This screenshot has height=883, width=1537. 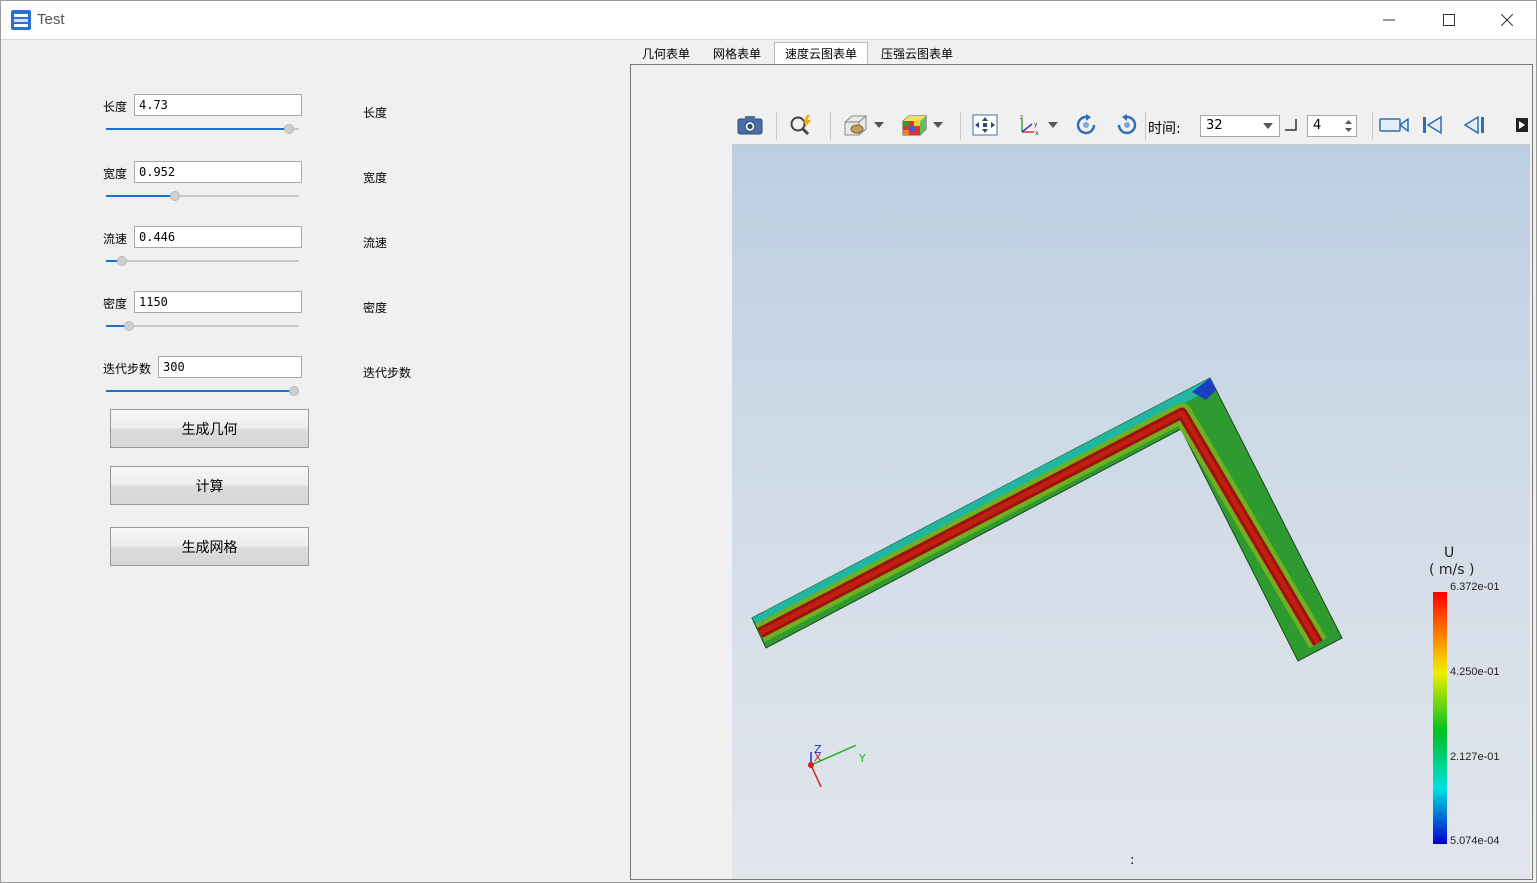 What do you see at coordinates (1522, 125) in the screenshot?
I see `toolbar-overflow-icon` at bounding box center [1522, 125].